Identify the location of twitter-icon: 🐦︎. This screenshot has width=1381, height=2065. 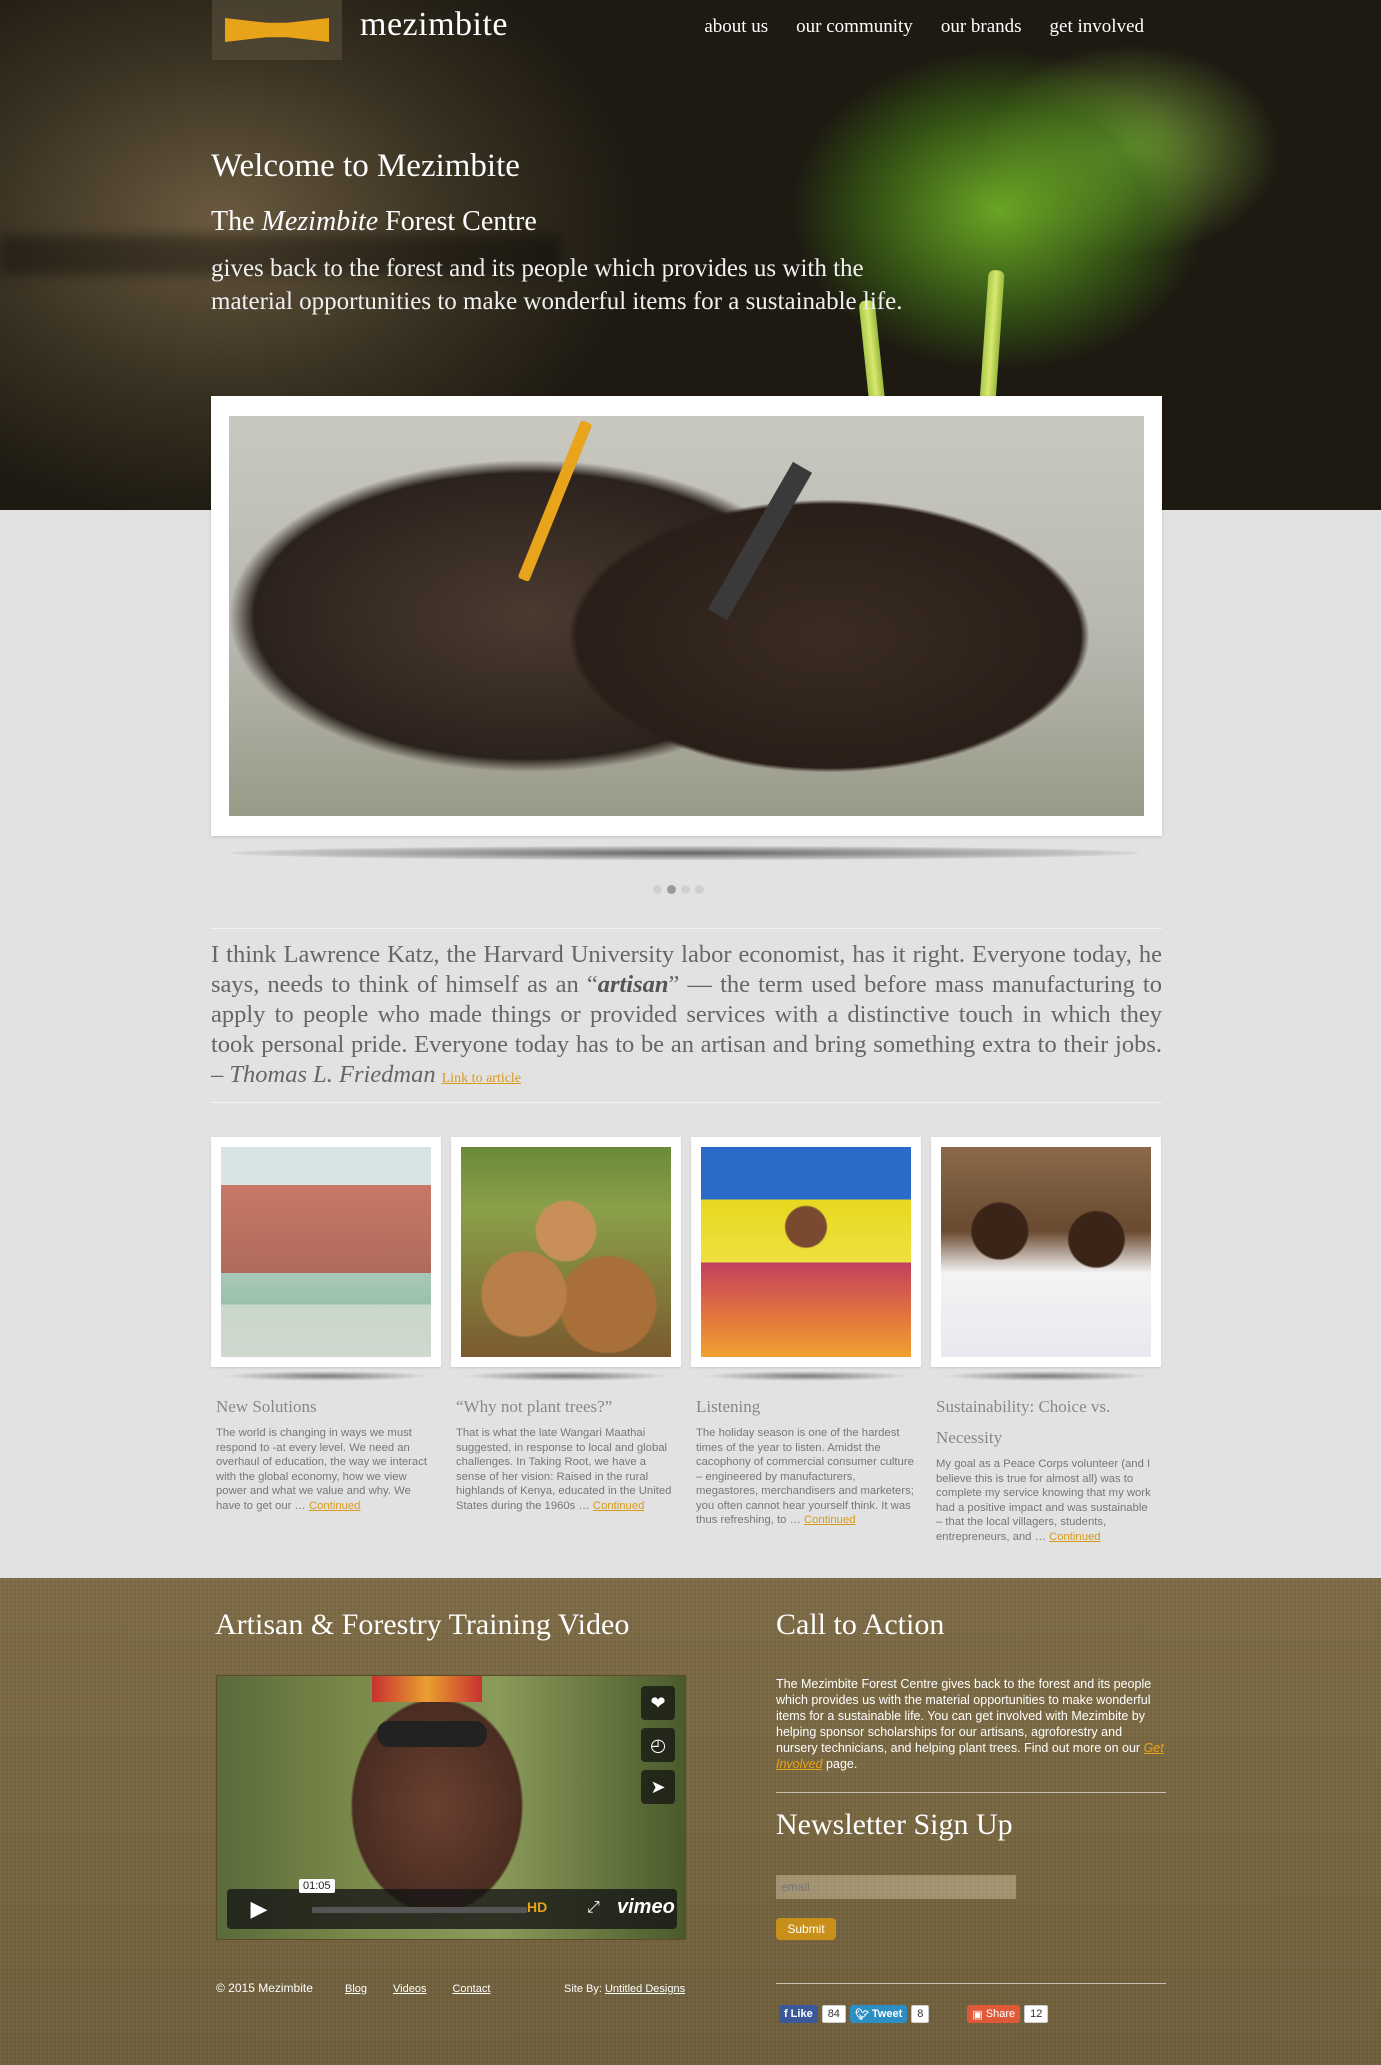
(861, 2014).